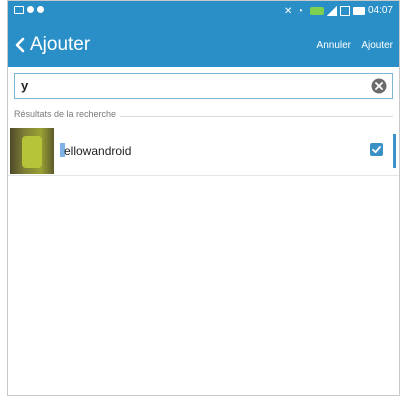 The image size is (404, 404). What do you see at coordinates (300, 11) in the screenshot?
I see `wifi-icon: ◔` at bounding box center [300, 11].